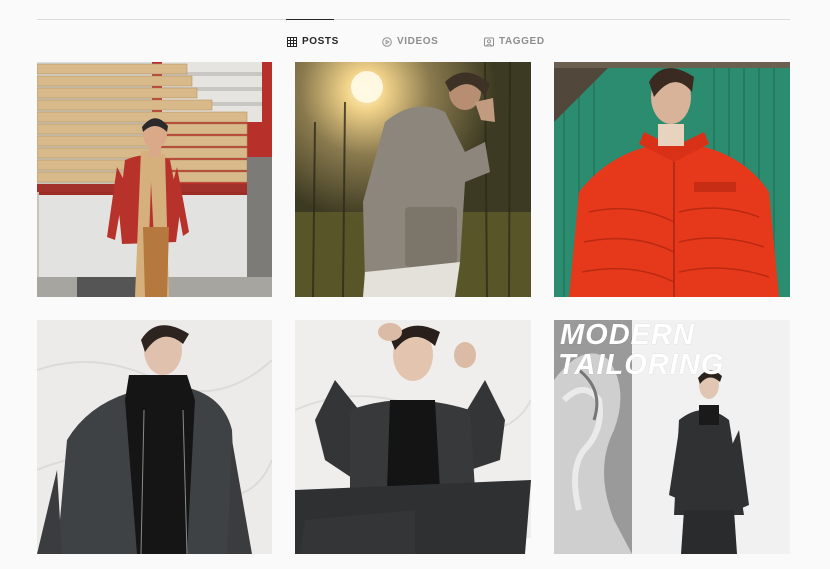  I want to click on tab-videos-label: VIDEOS, so click(418, 41).